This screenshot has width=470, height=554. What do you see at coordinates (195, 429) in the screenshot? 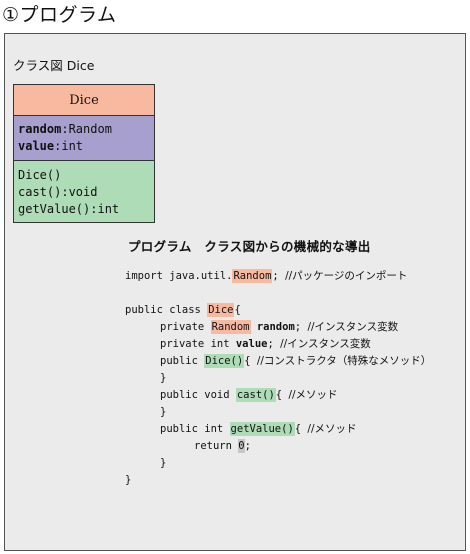
I see `code-text: public int` at bounding box center [195, 429].